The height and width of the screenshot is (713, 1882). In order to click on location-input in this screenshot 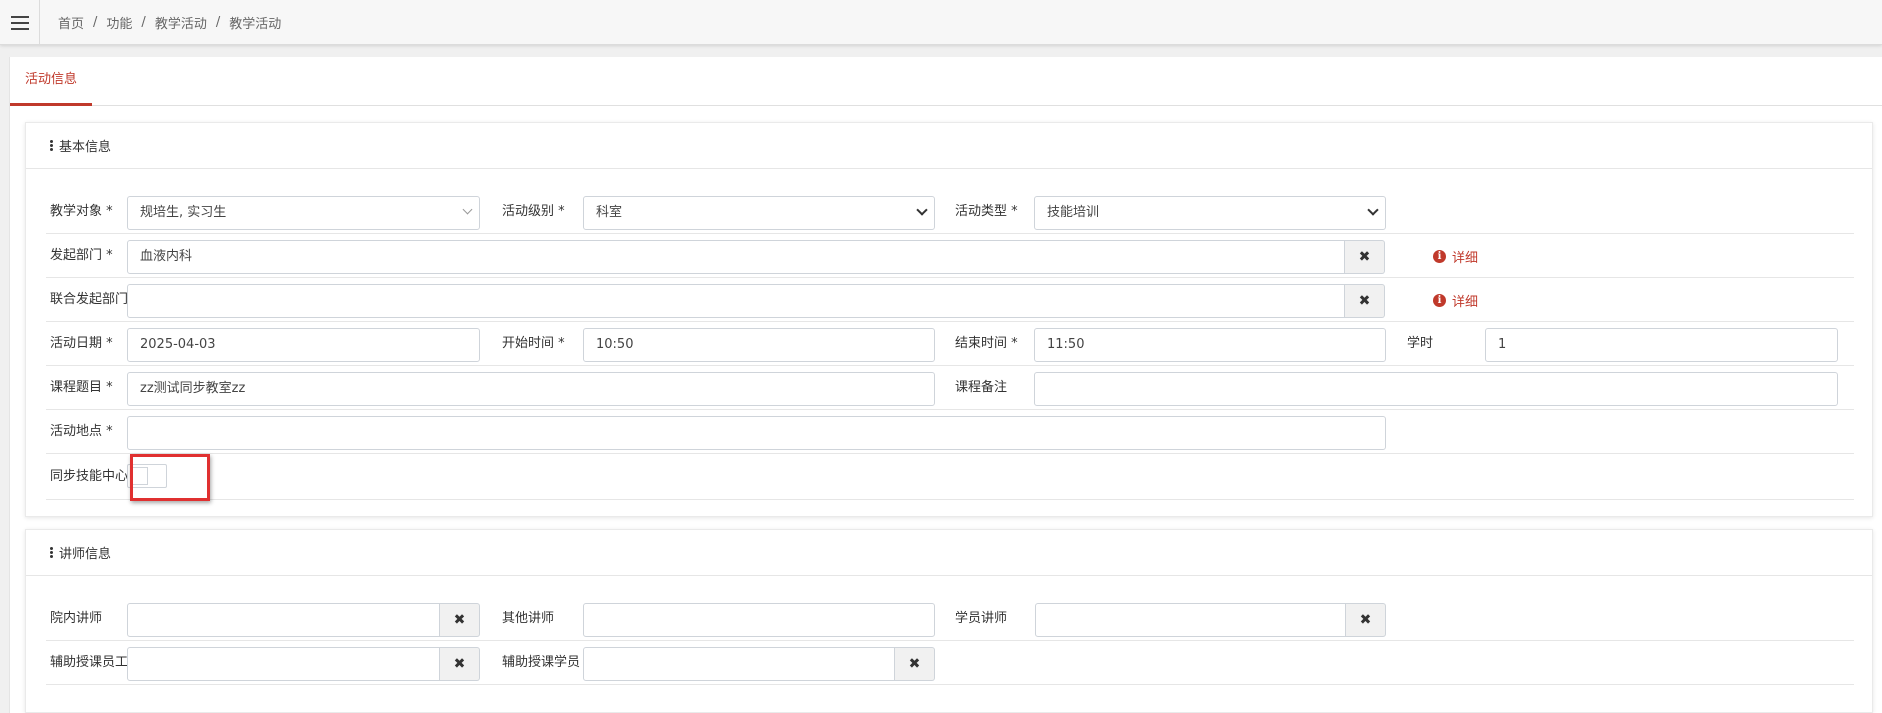, I will do `click(756, 433)`.